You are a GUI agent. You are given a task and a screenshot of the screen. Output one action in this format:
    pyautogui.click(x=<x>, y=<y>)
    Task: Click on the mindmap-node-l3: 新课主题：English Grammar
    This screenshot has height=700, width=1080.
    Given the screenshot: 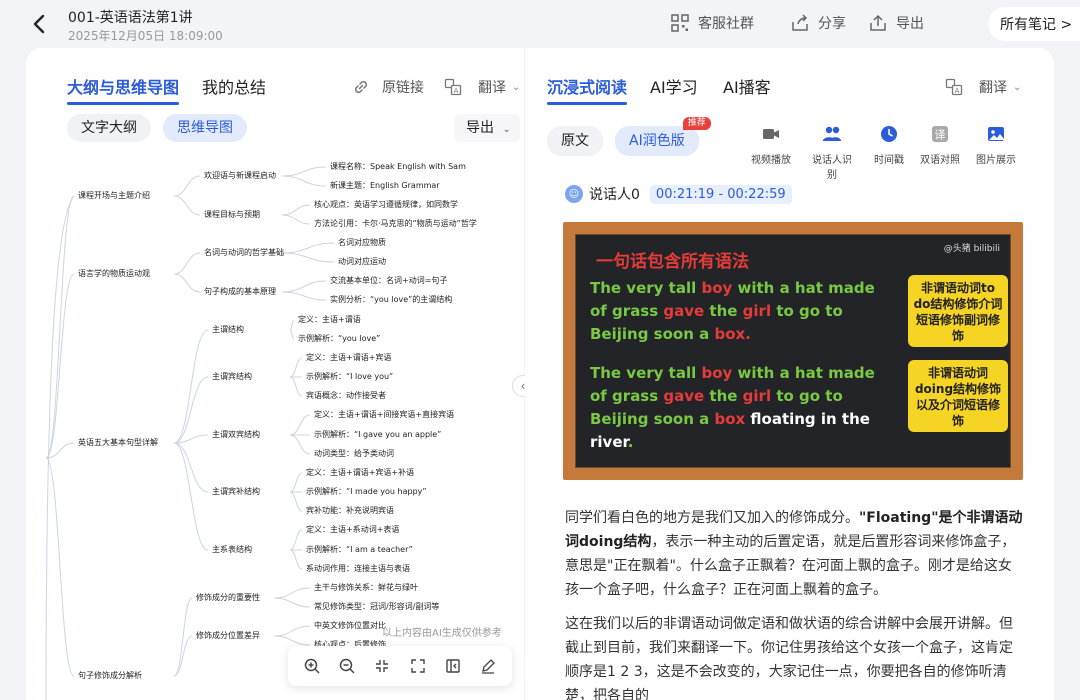 What is the action you would take?
    pyautogui.click(x=385, y=186)
    